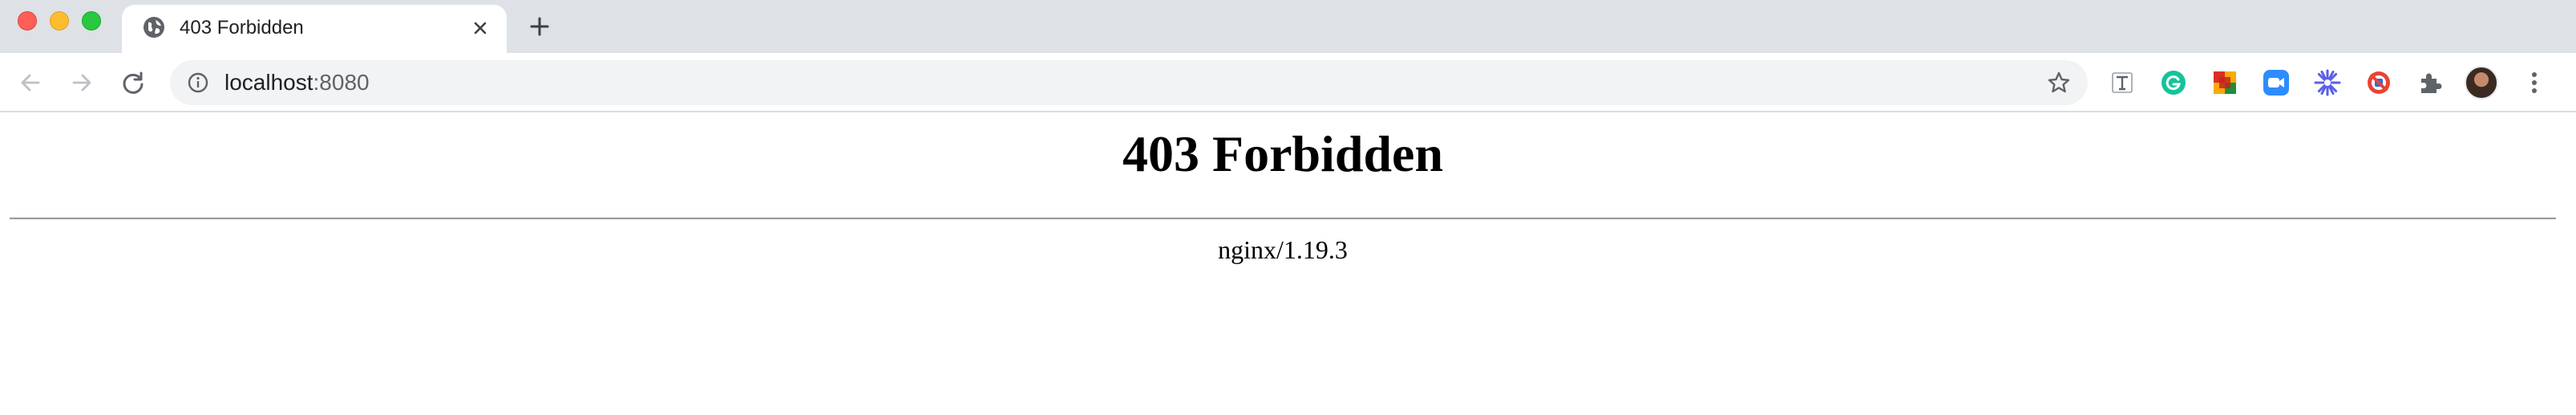 This screenshot has height=415, width=2576. What do you see at coordinates (82, 83) in the screenshot?
I see `forward-arrow-icon` at bounding box center [82, 83].